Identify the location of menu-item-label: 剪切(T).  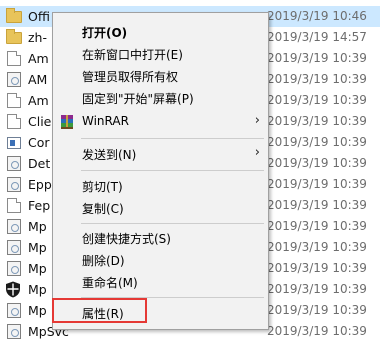
(102, 187).